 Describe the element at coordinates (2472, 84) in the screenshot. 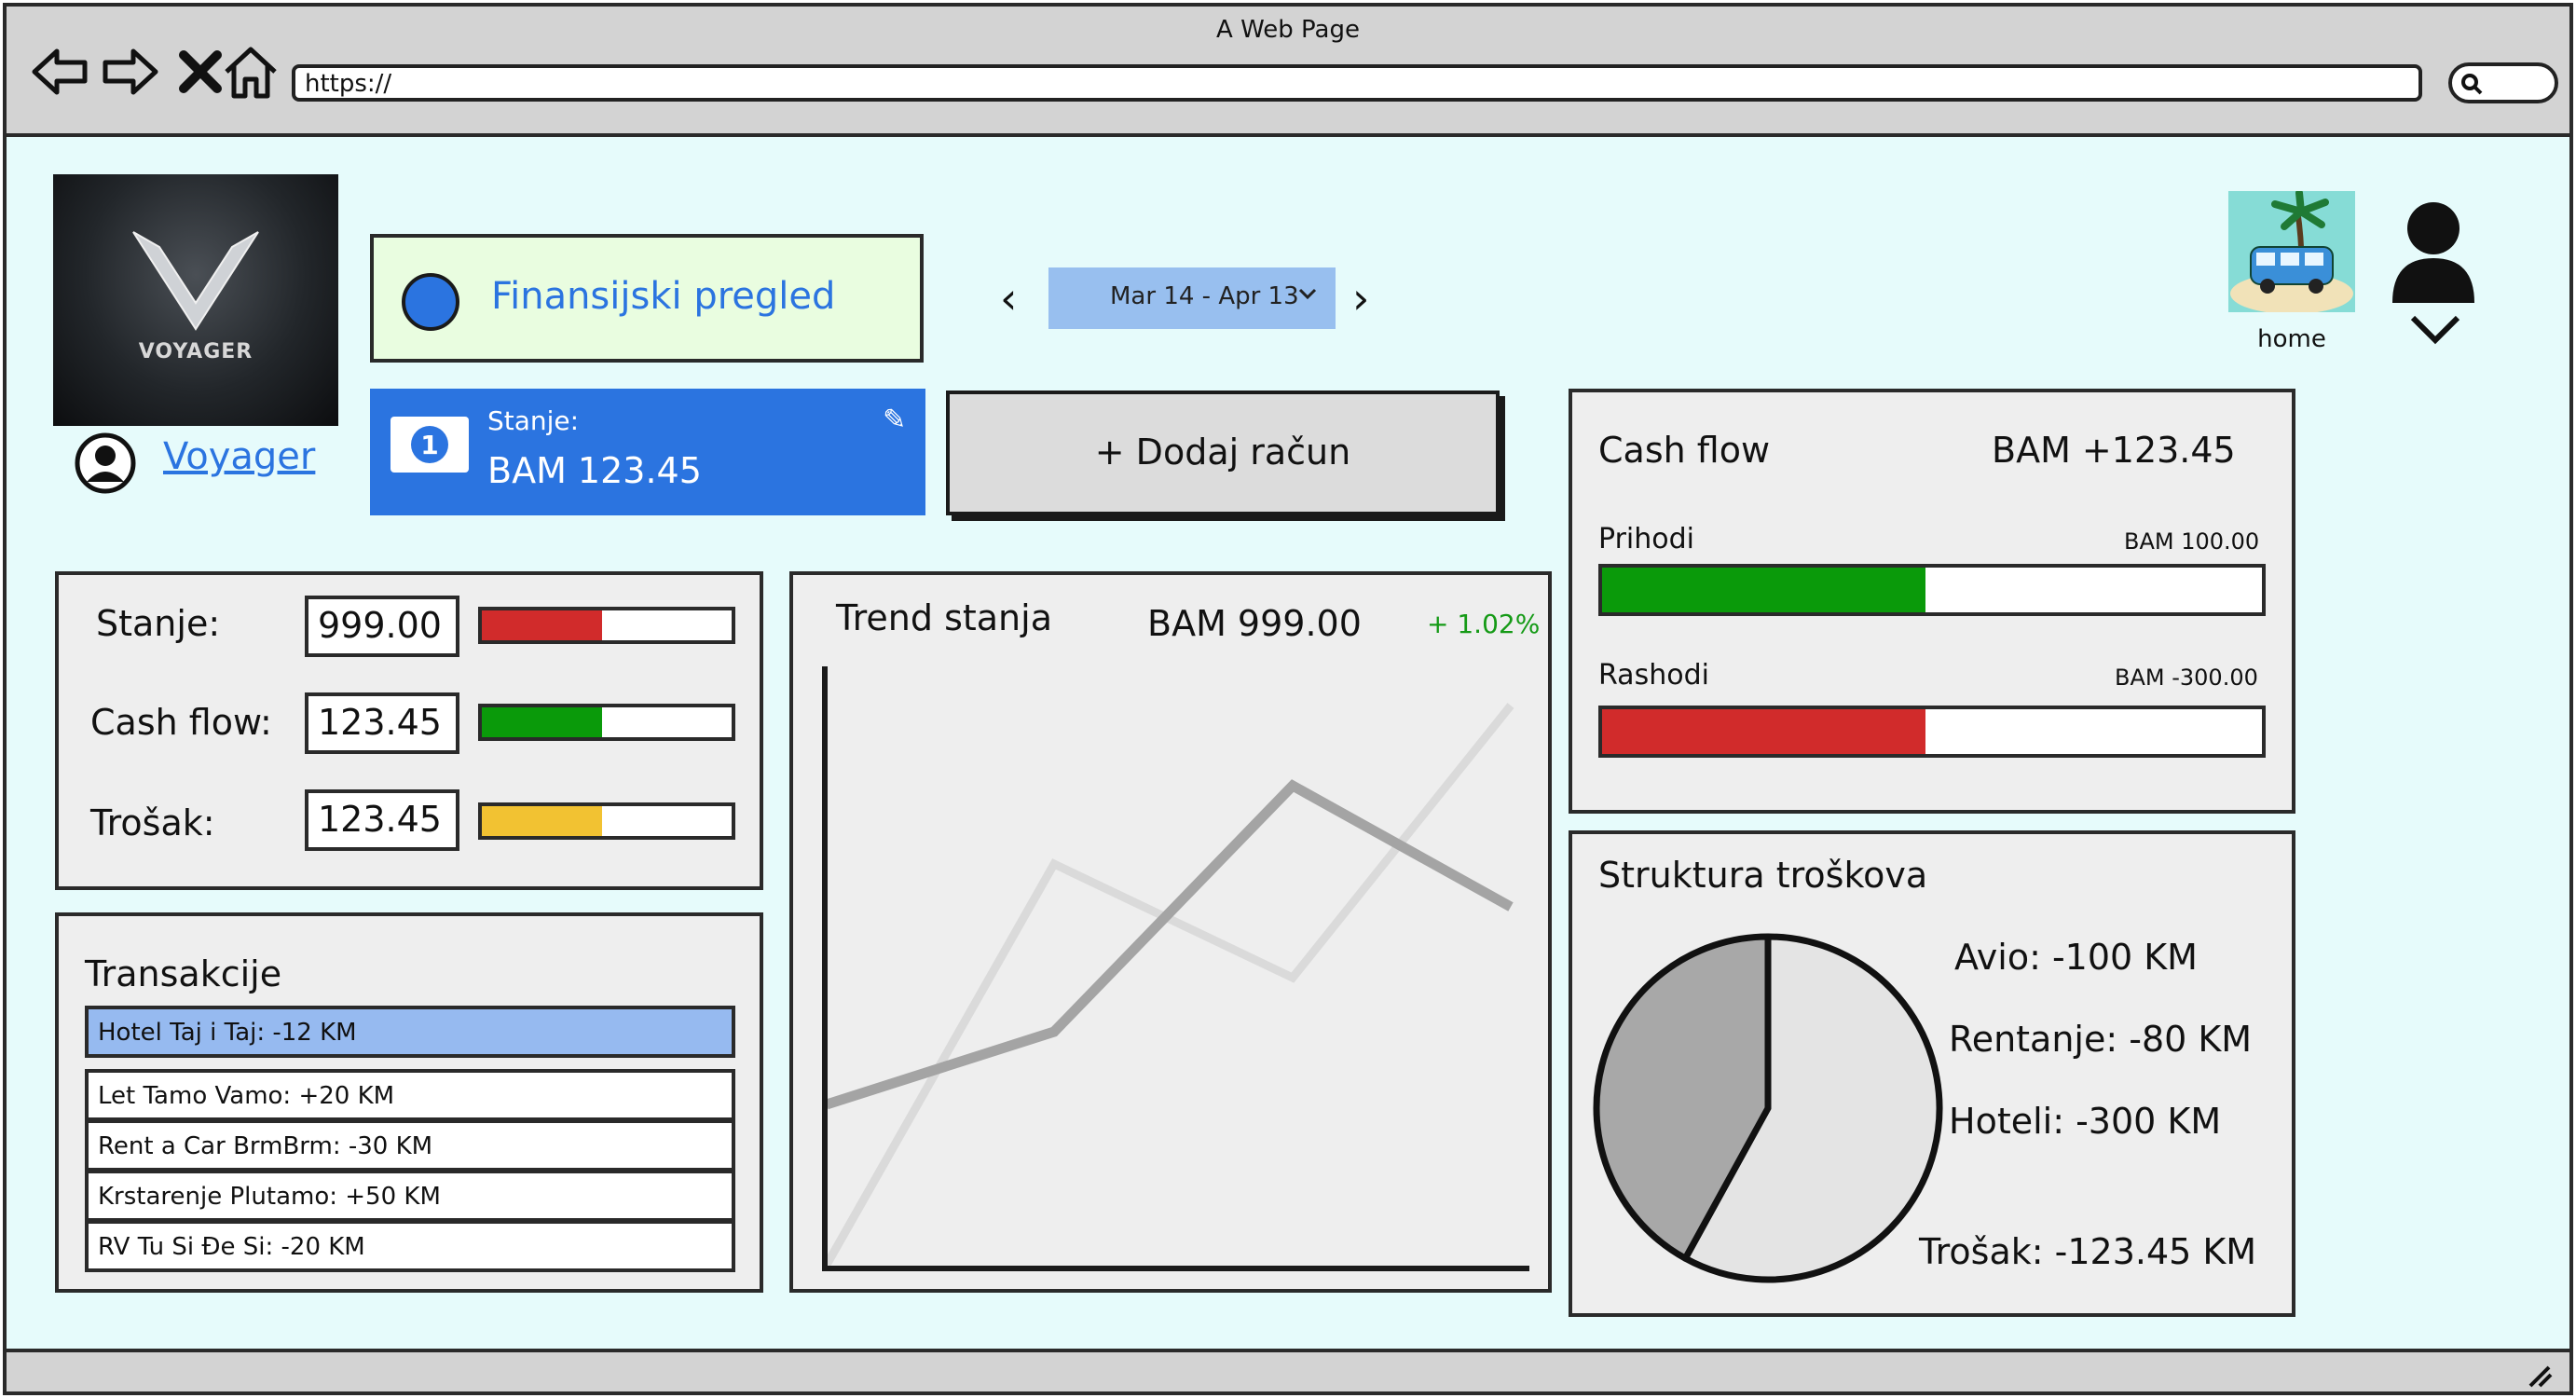

I see `search-icon` at that location.